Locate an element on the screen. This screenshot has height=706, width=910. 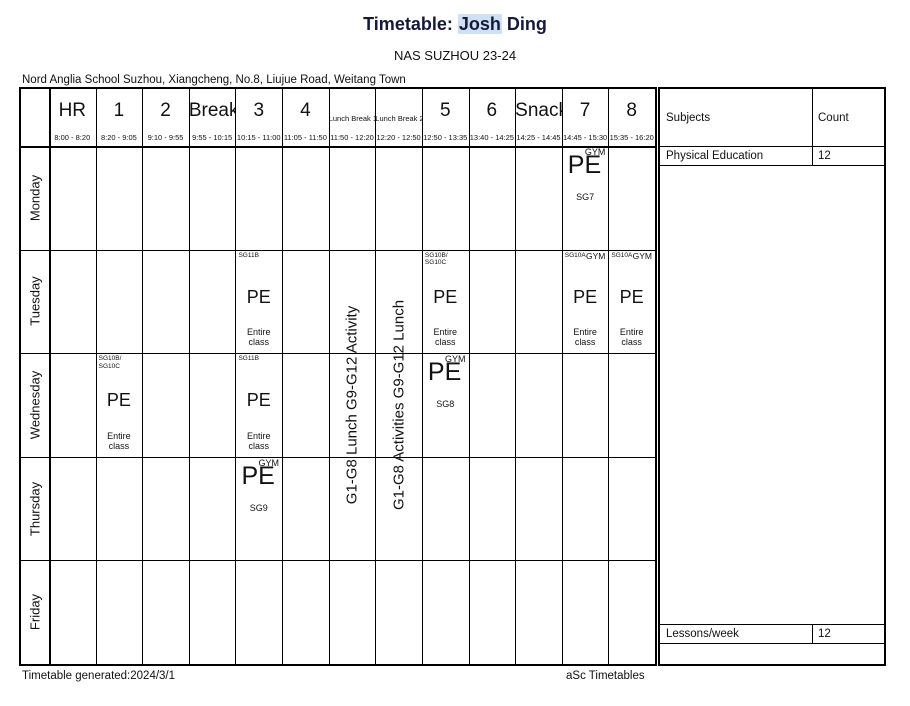
lunch-break-2-vertical-label: G1-G8 Activities G9-G12 Lunch is located at coordinates (398, 405).